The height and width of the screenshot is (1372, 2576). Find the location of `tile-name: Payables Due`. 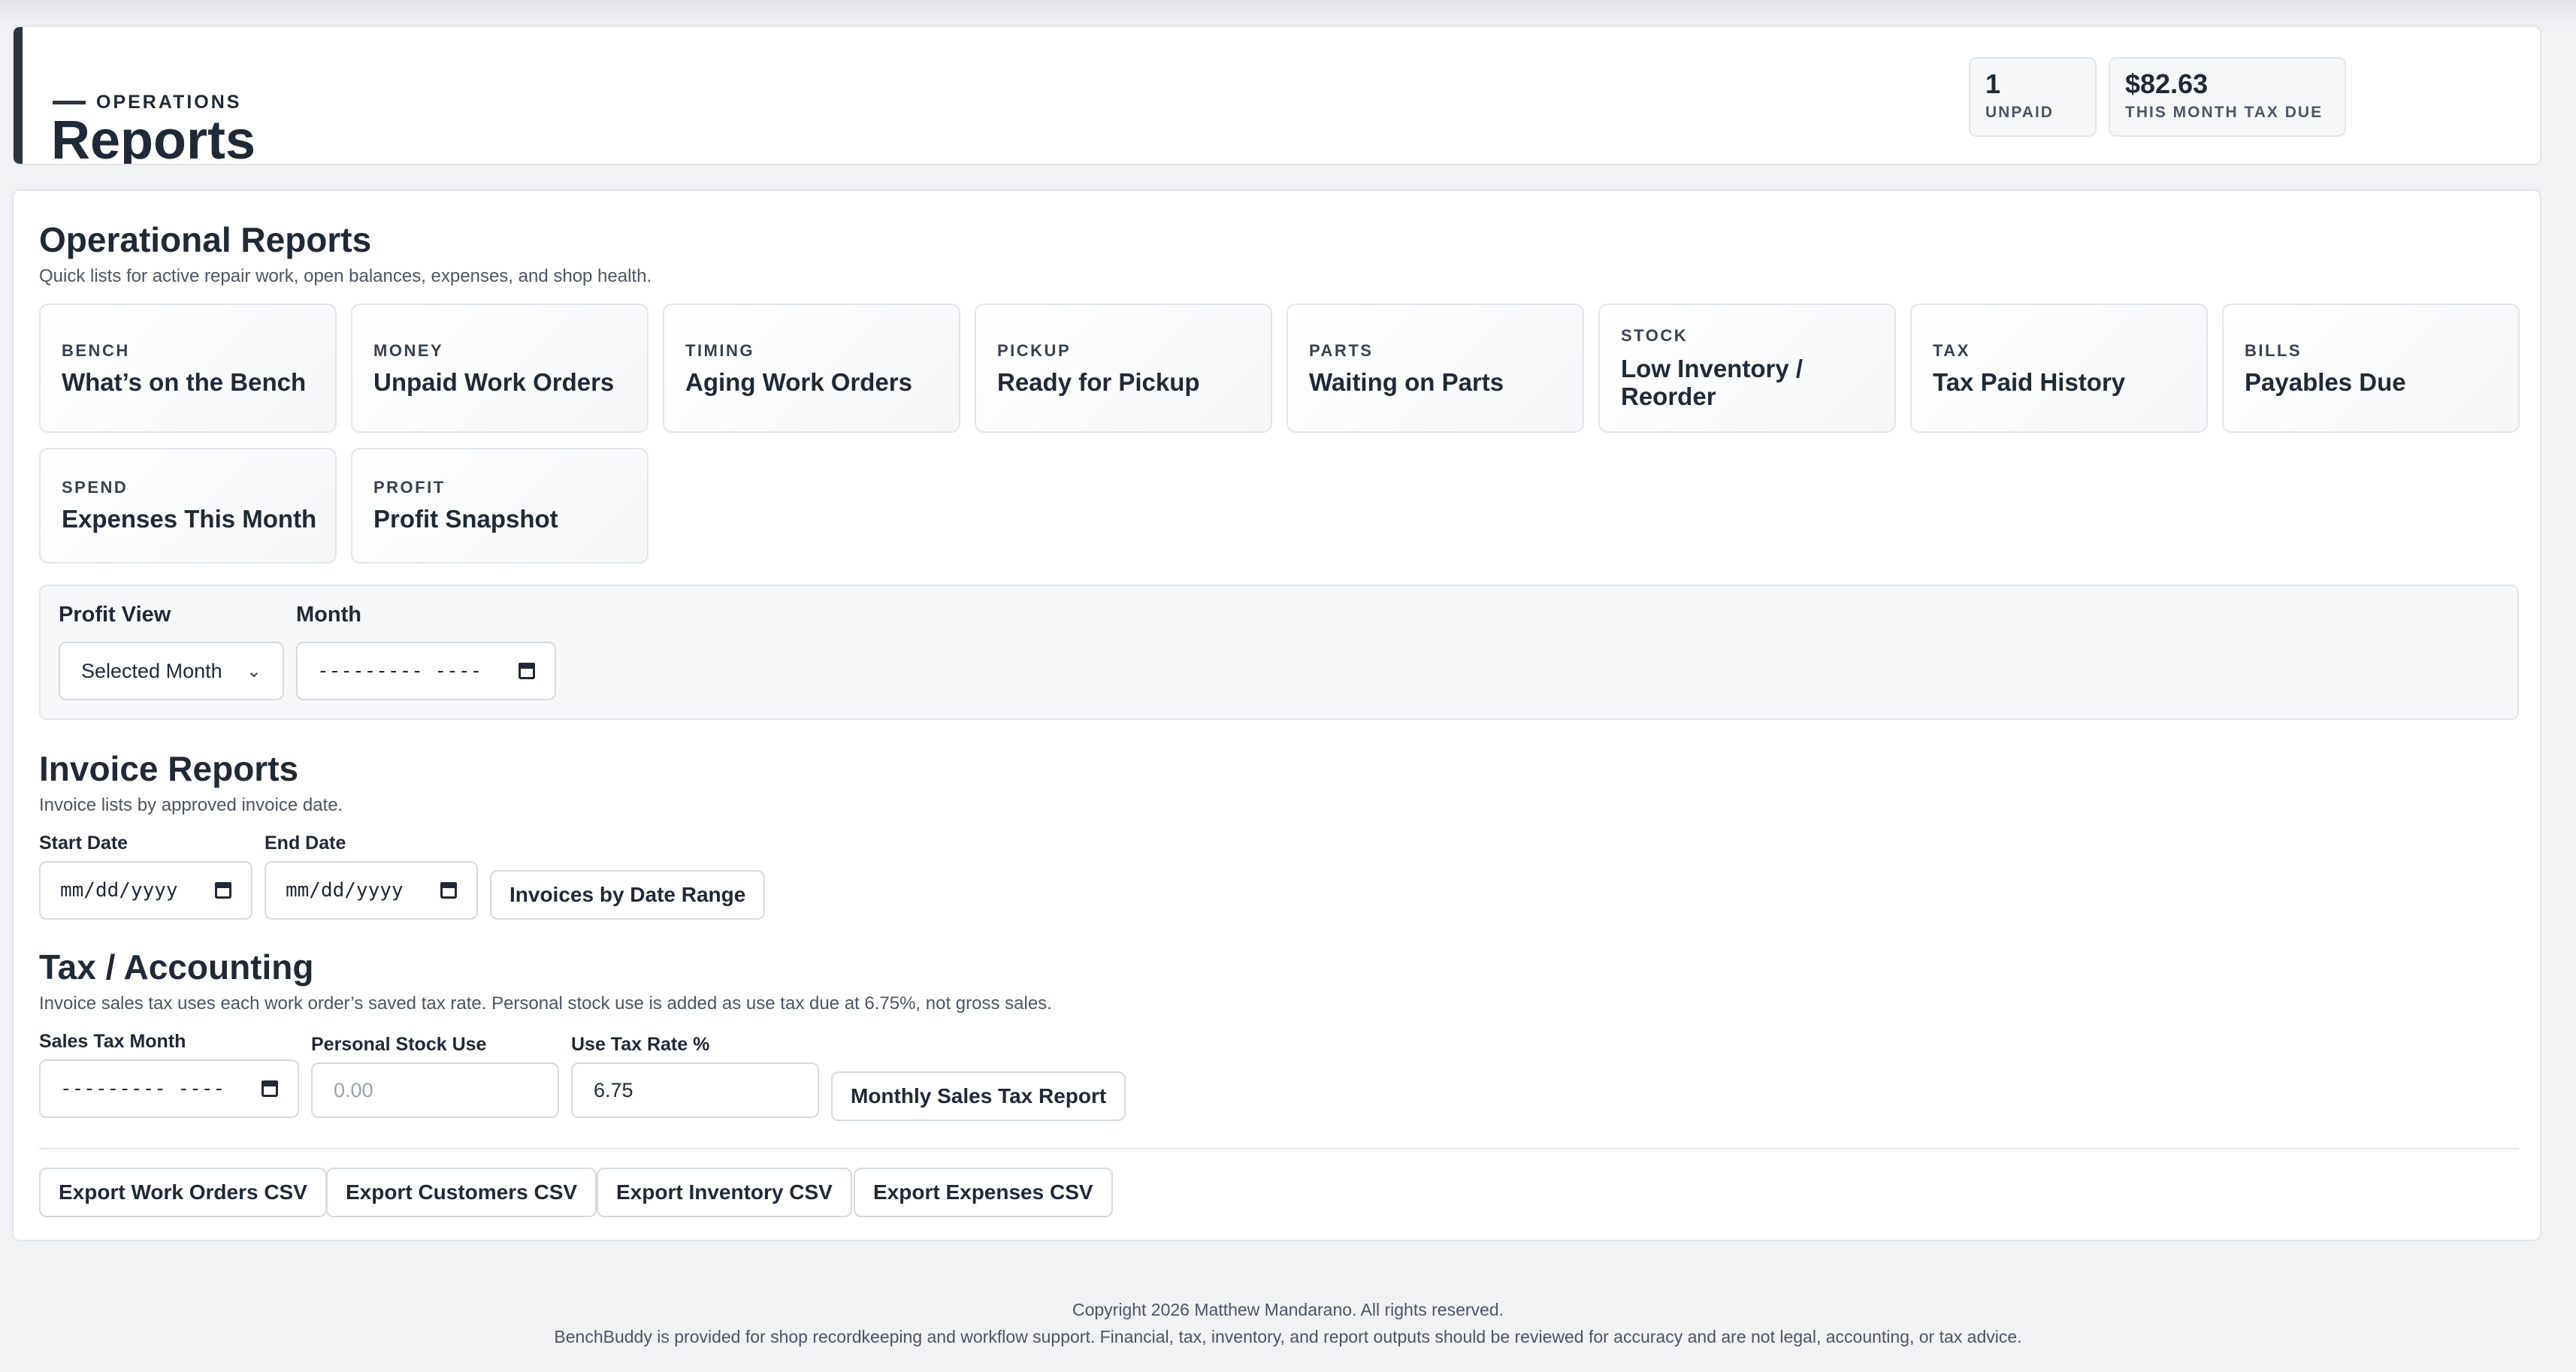

tile-name: Payables Due is located at coordinates (2325, 382).